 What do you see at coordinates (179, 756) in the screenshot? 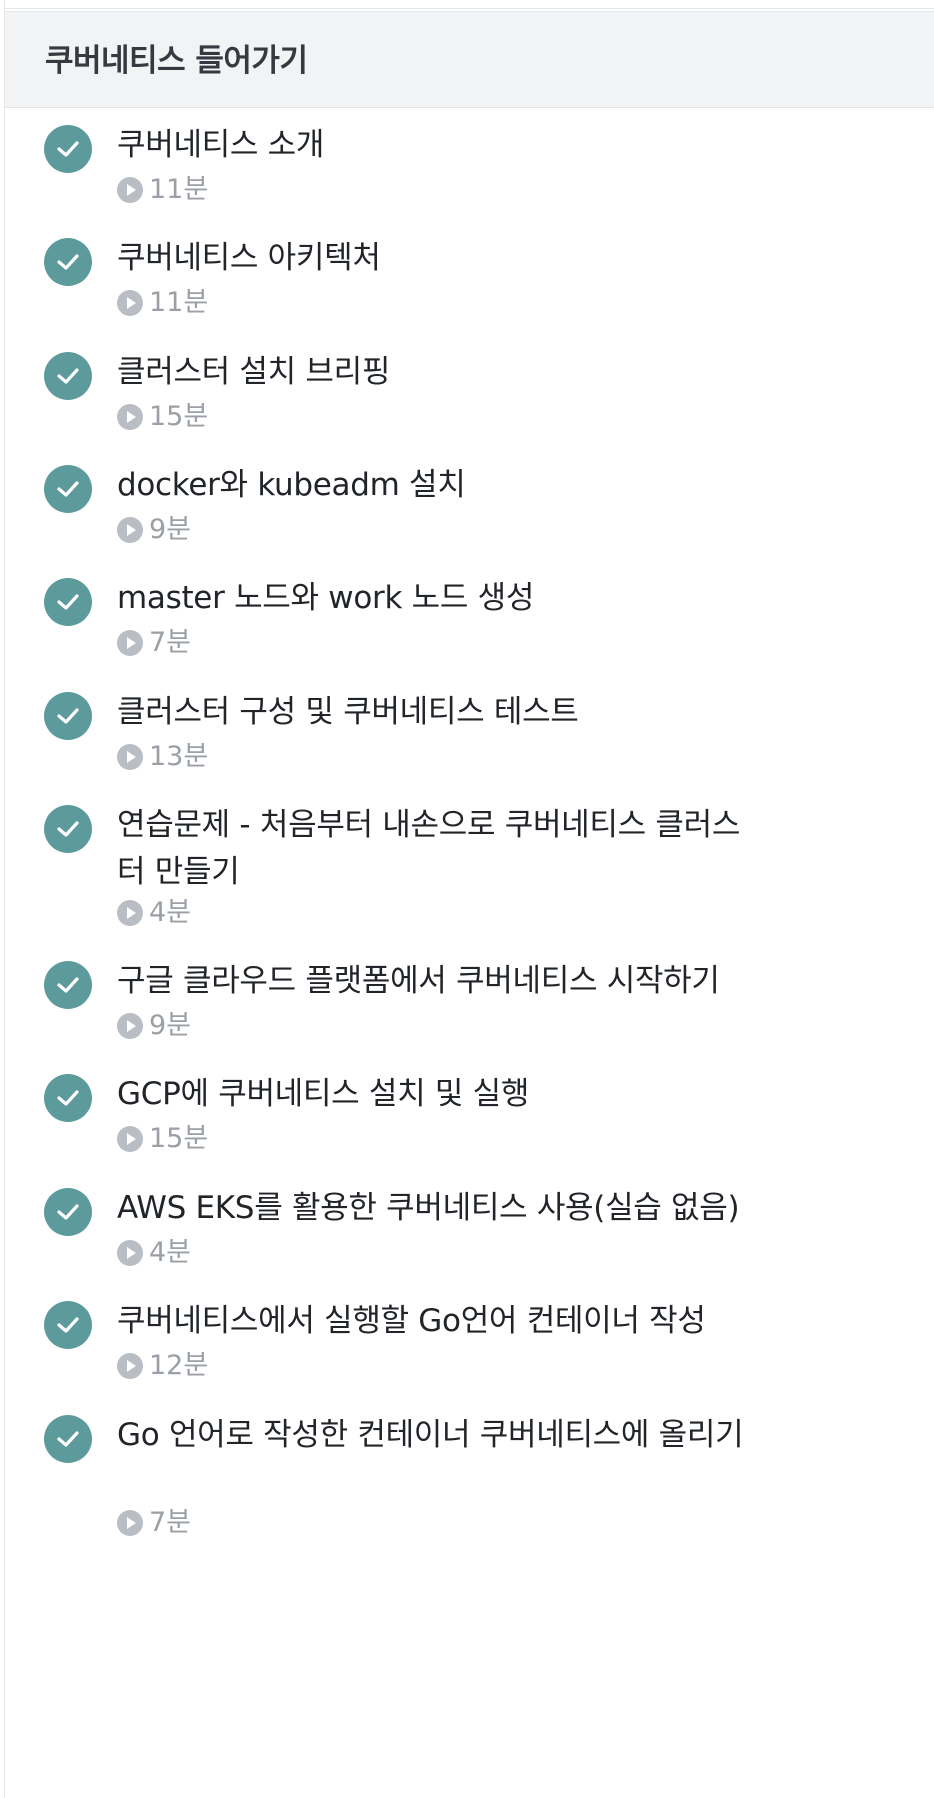
I see `lesson-duration: 13분` at bounding box center [179, 756].